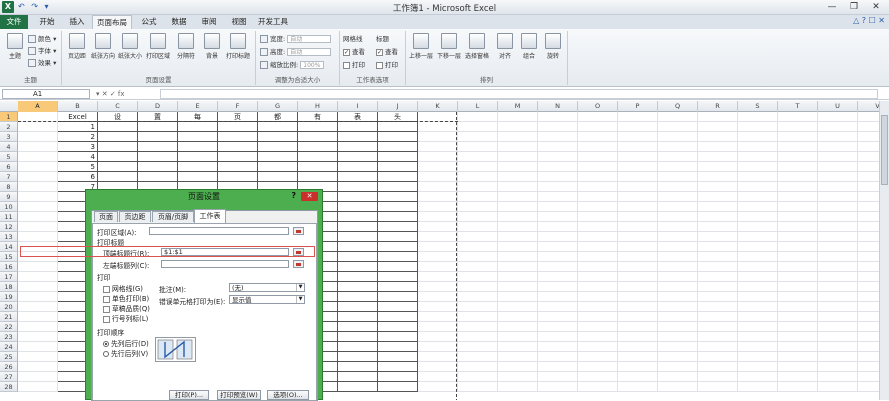  Describe the element at coordinates (273, 22) in the screenshot. I see `tab-developer: 开发工具` at that location.